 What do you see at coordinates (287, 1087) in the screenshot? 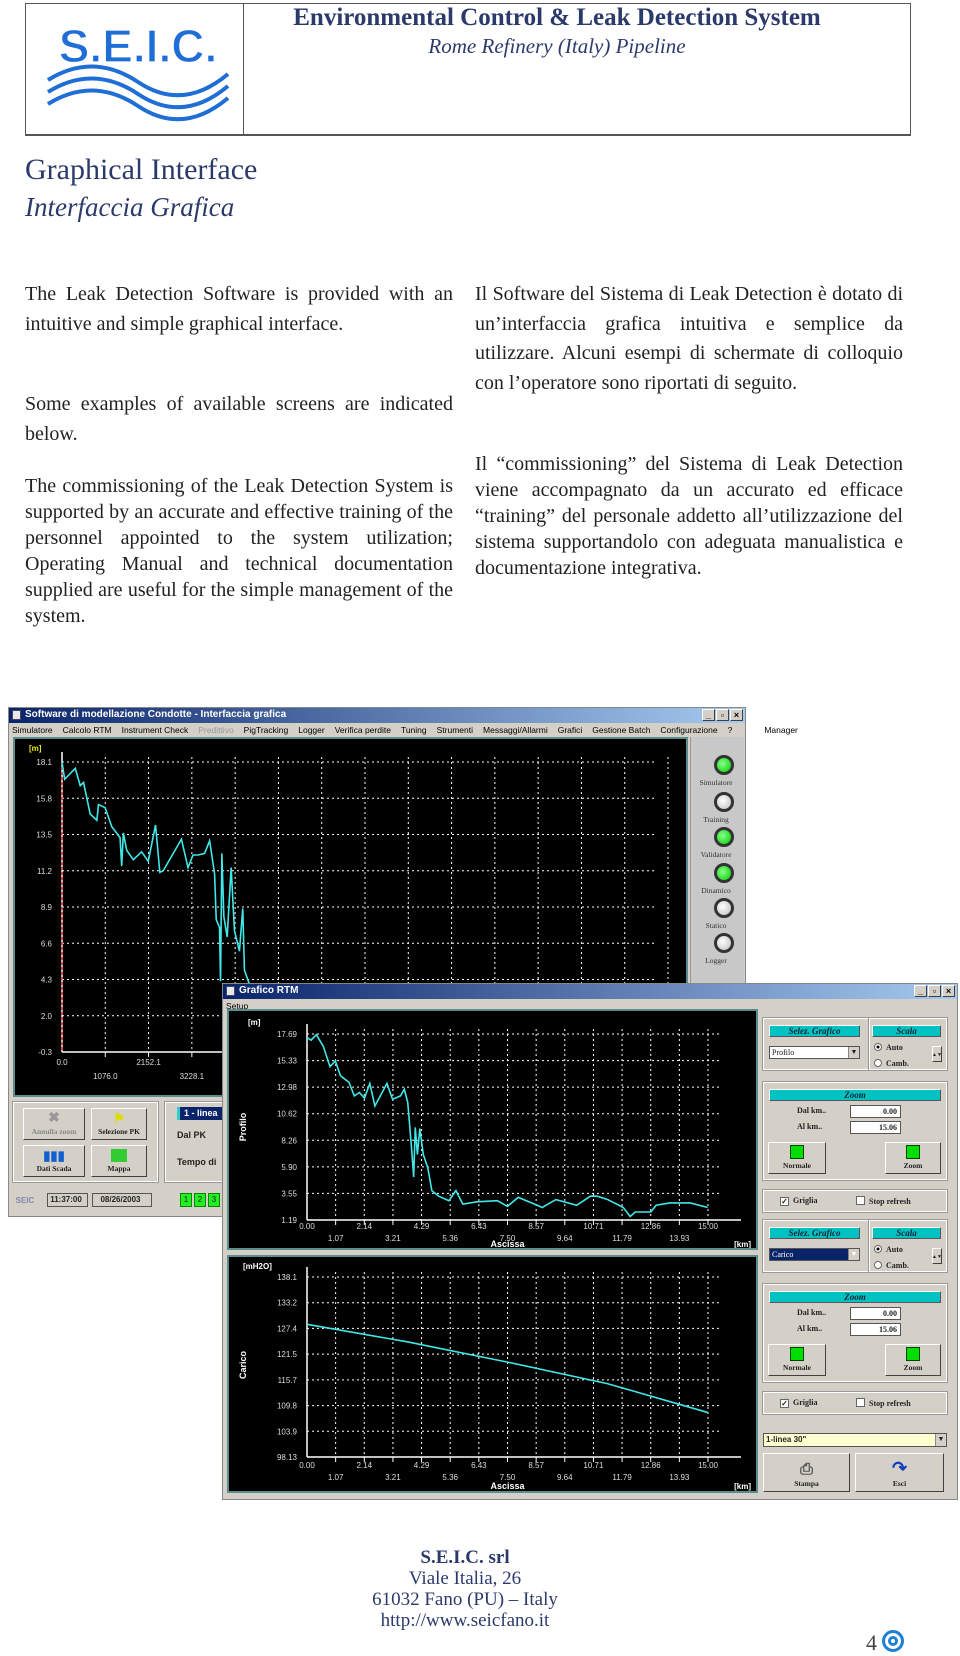
I see `y-tick-label: 12.98` at bounding box center [287, 1087].